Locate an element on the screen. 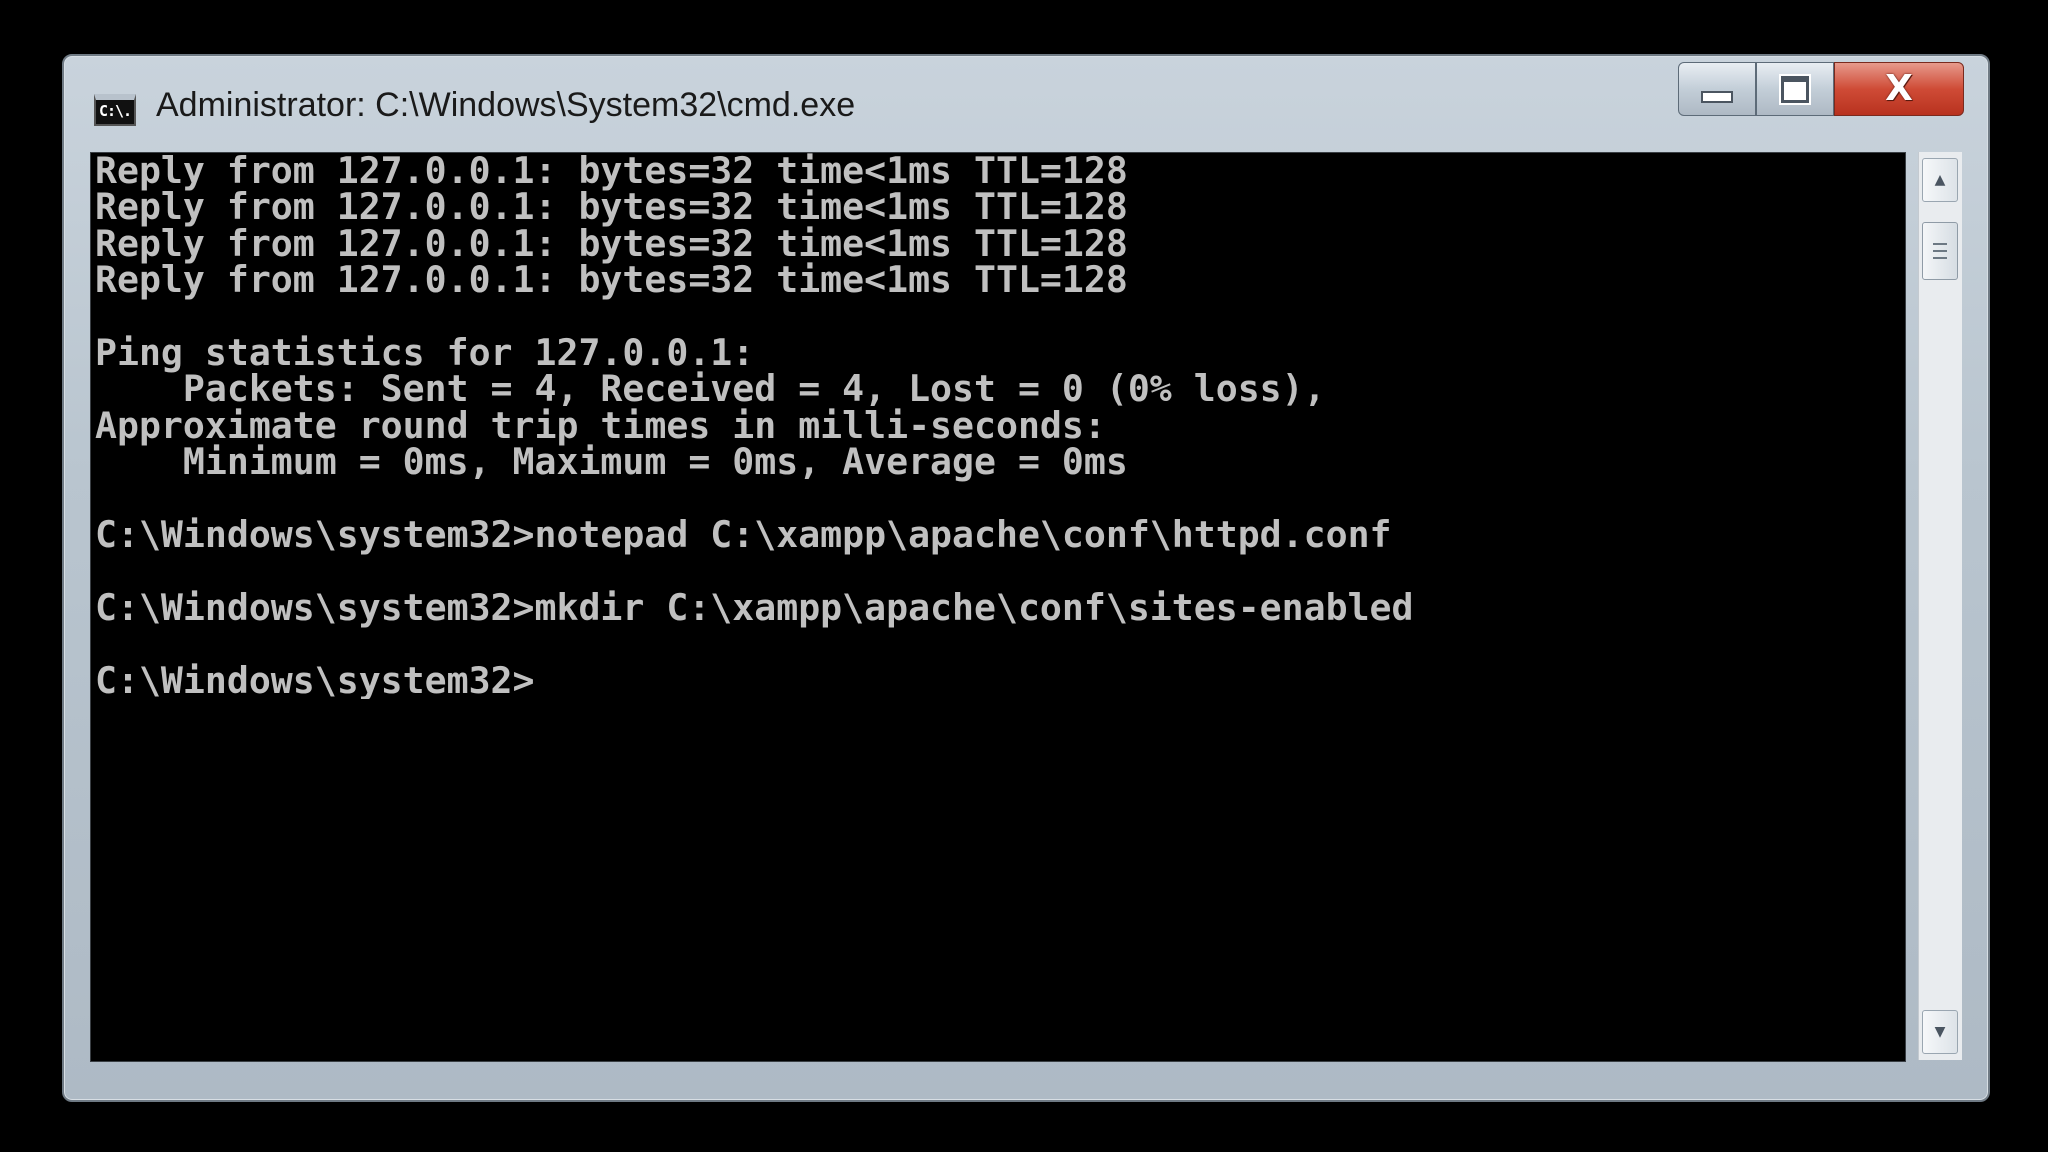  close-icon: X is located at coordinates (1899, 88).